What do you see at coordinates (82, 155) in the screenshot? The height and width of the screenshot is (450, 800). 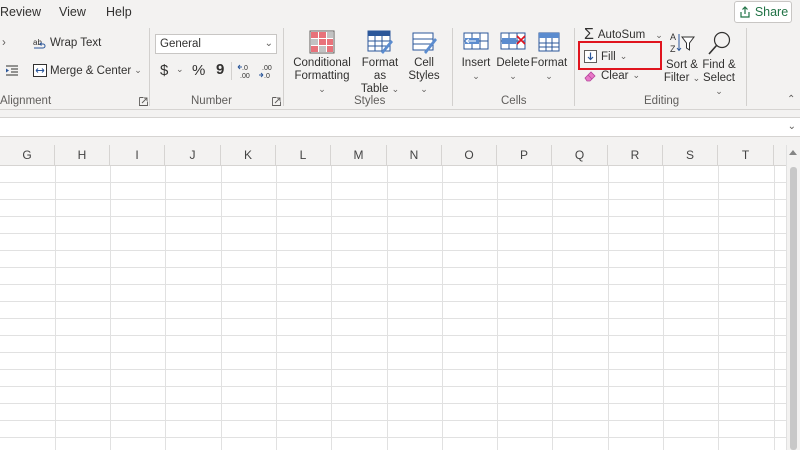 I see `column-header-h: H` at bounding box center [82, 155].